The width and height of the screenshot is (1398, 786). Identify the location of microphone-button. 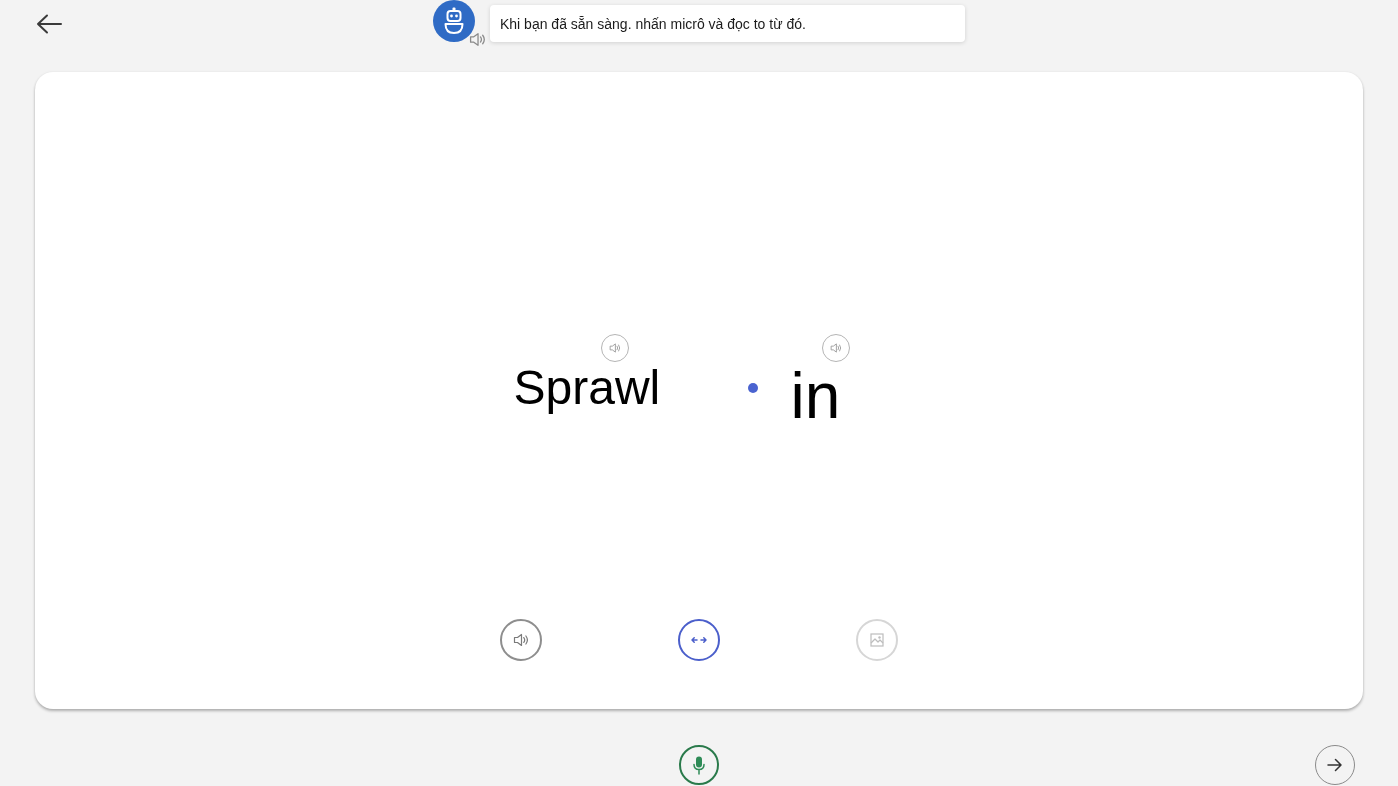
(699, 765).